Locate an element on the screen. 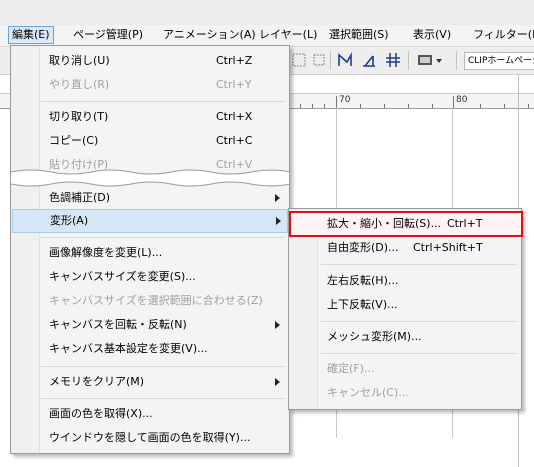 The image size is (534, 467). menu-item-label: 取り消し(U) is located at coordinates (79, 60).